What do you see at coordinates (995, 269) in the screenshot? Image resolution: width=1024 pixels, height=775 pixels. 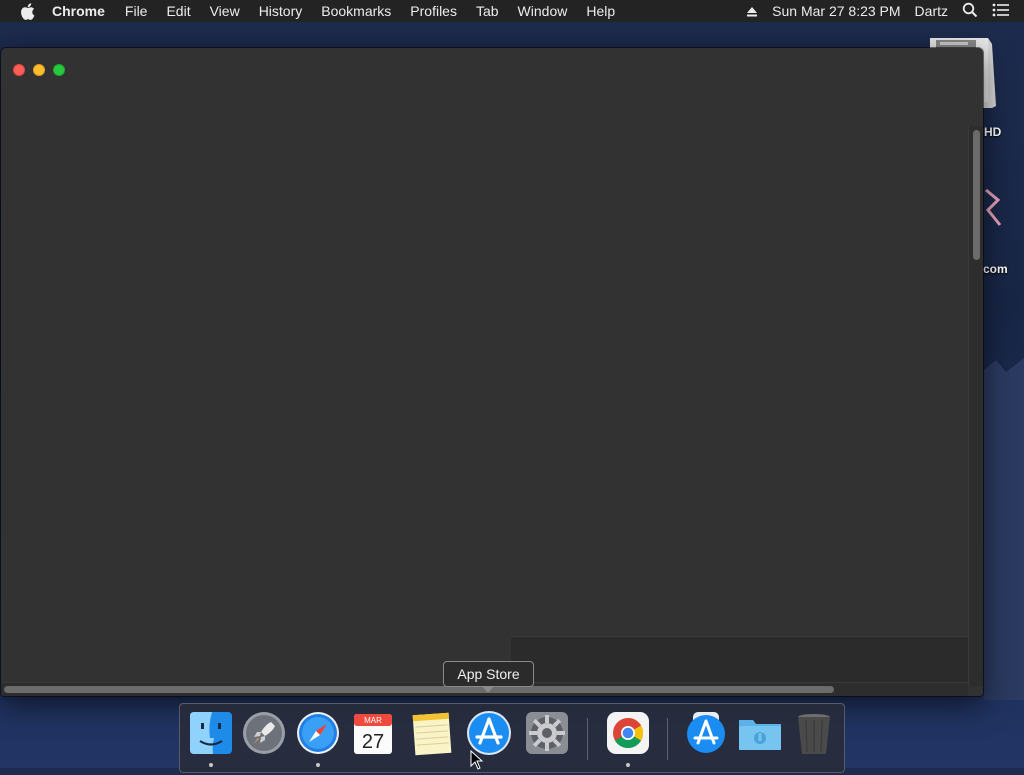 I see `desktop-label-com: com` at bounding box center [995, 269].